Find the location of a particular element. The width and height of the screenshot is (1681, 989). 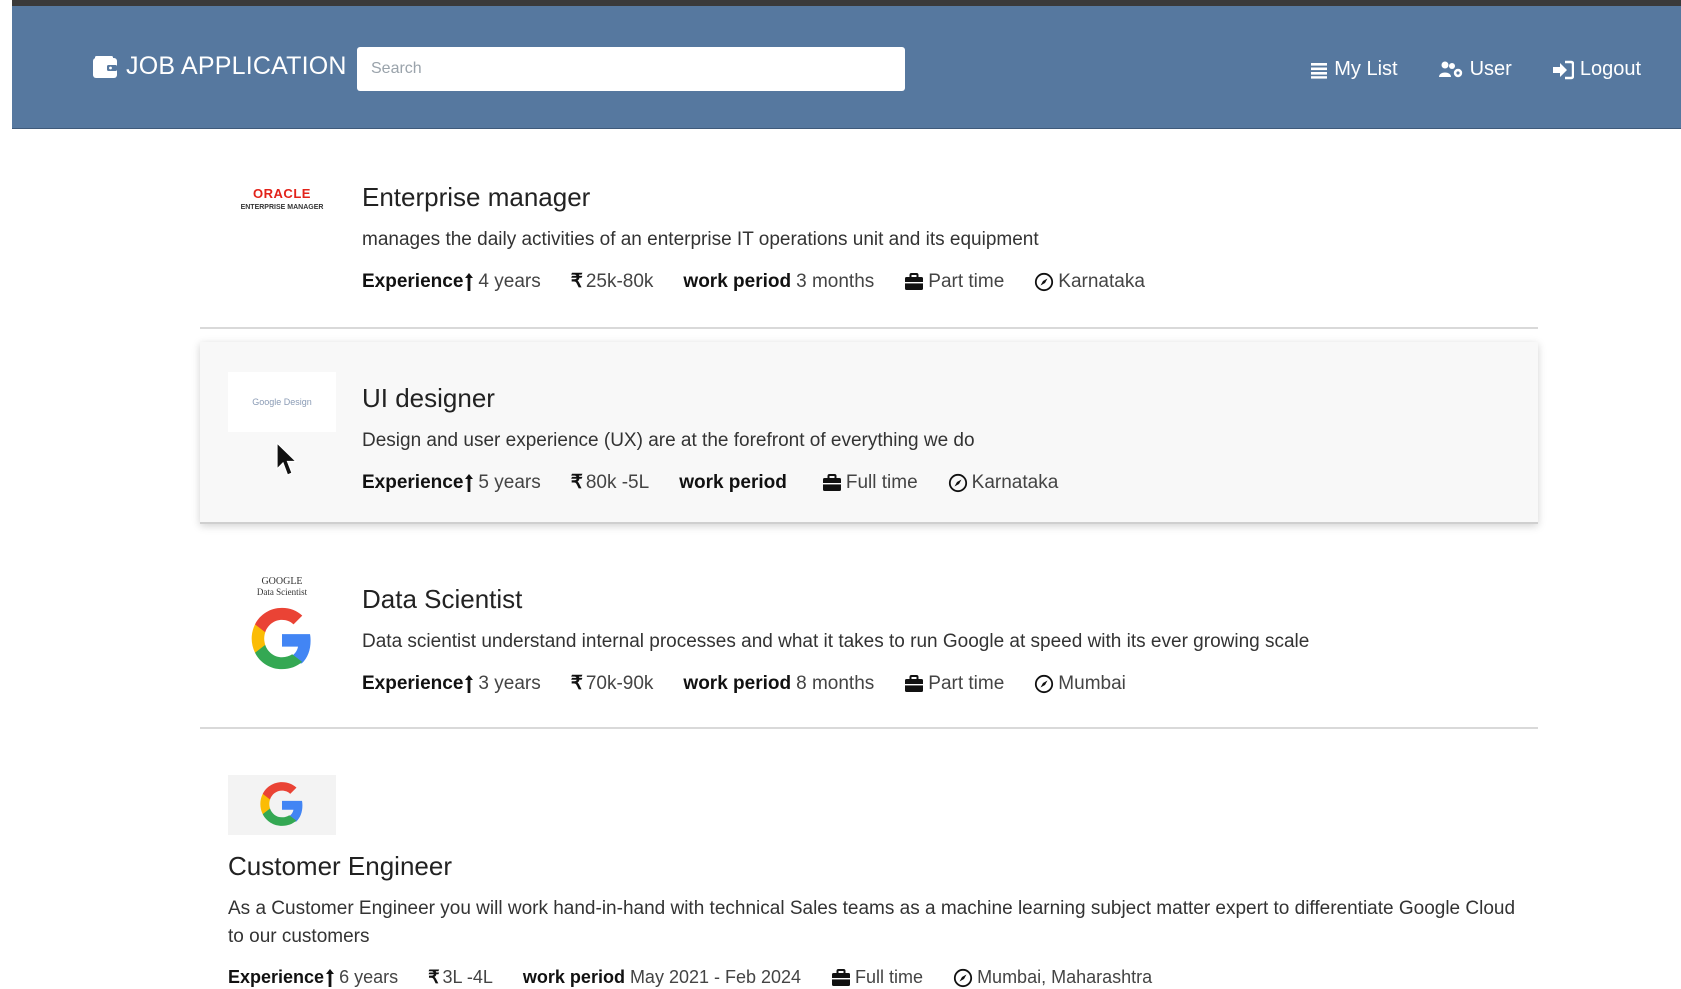

job-title: Customer Engineer is located at coordinates (340, 866).